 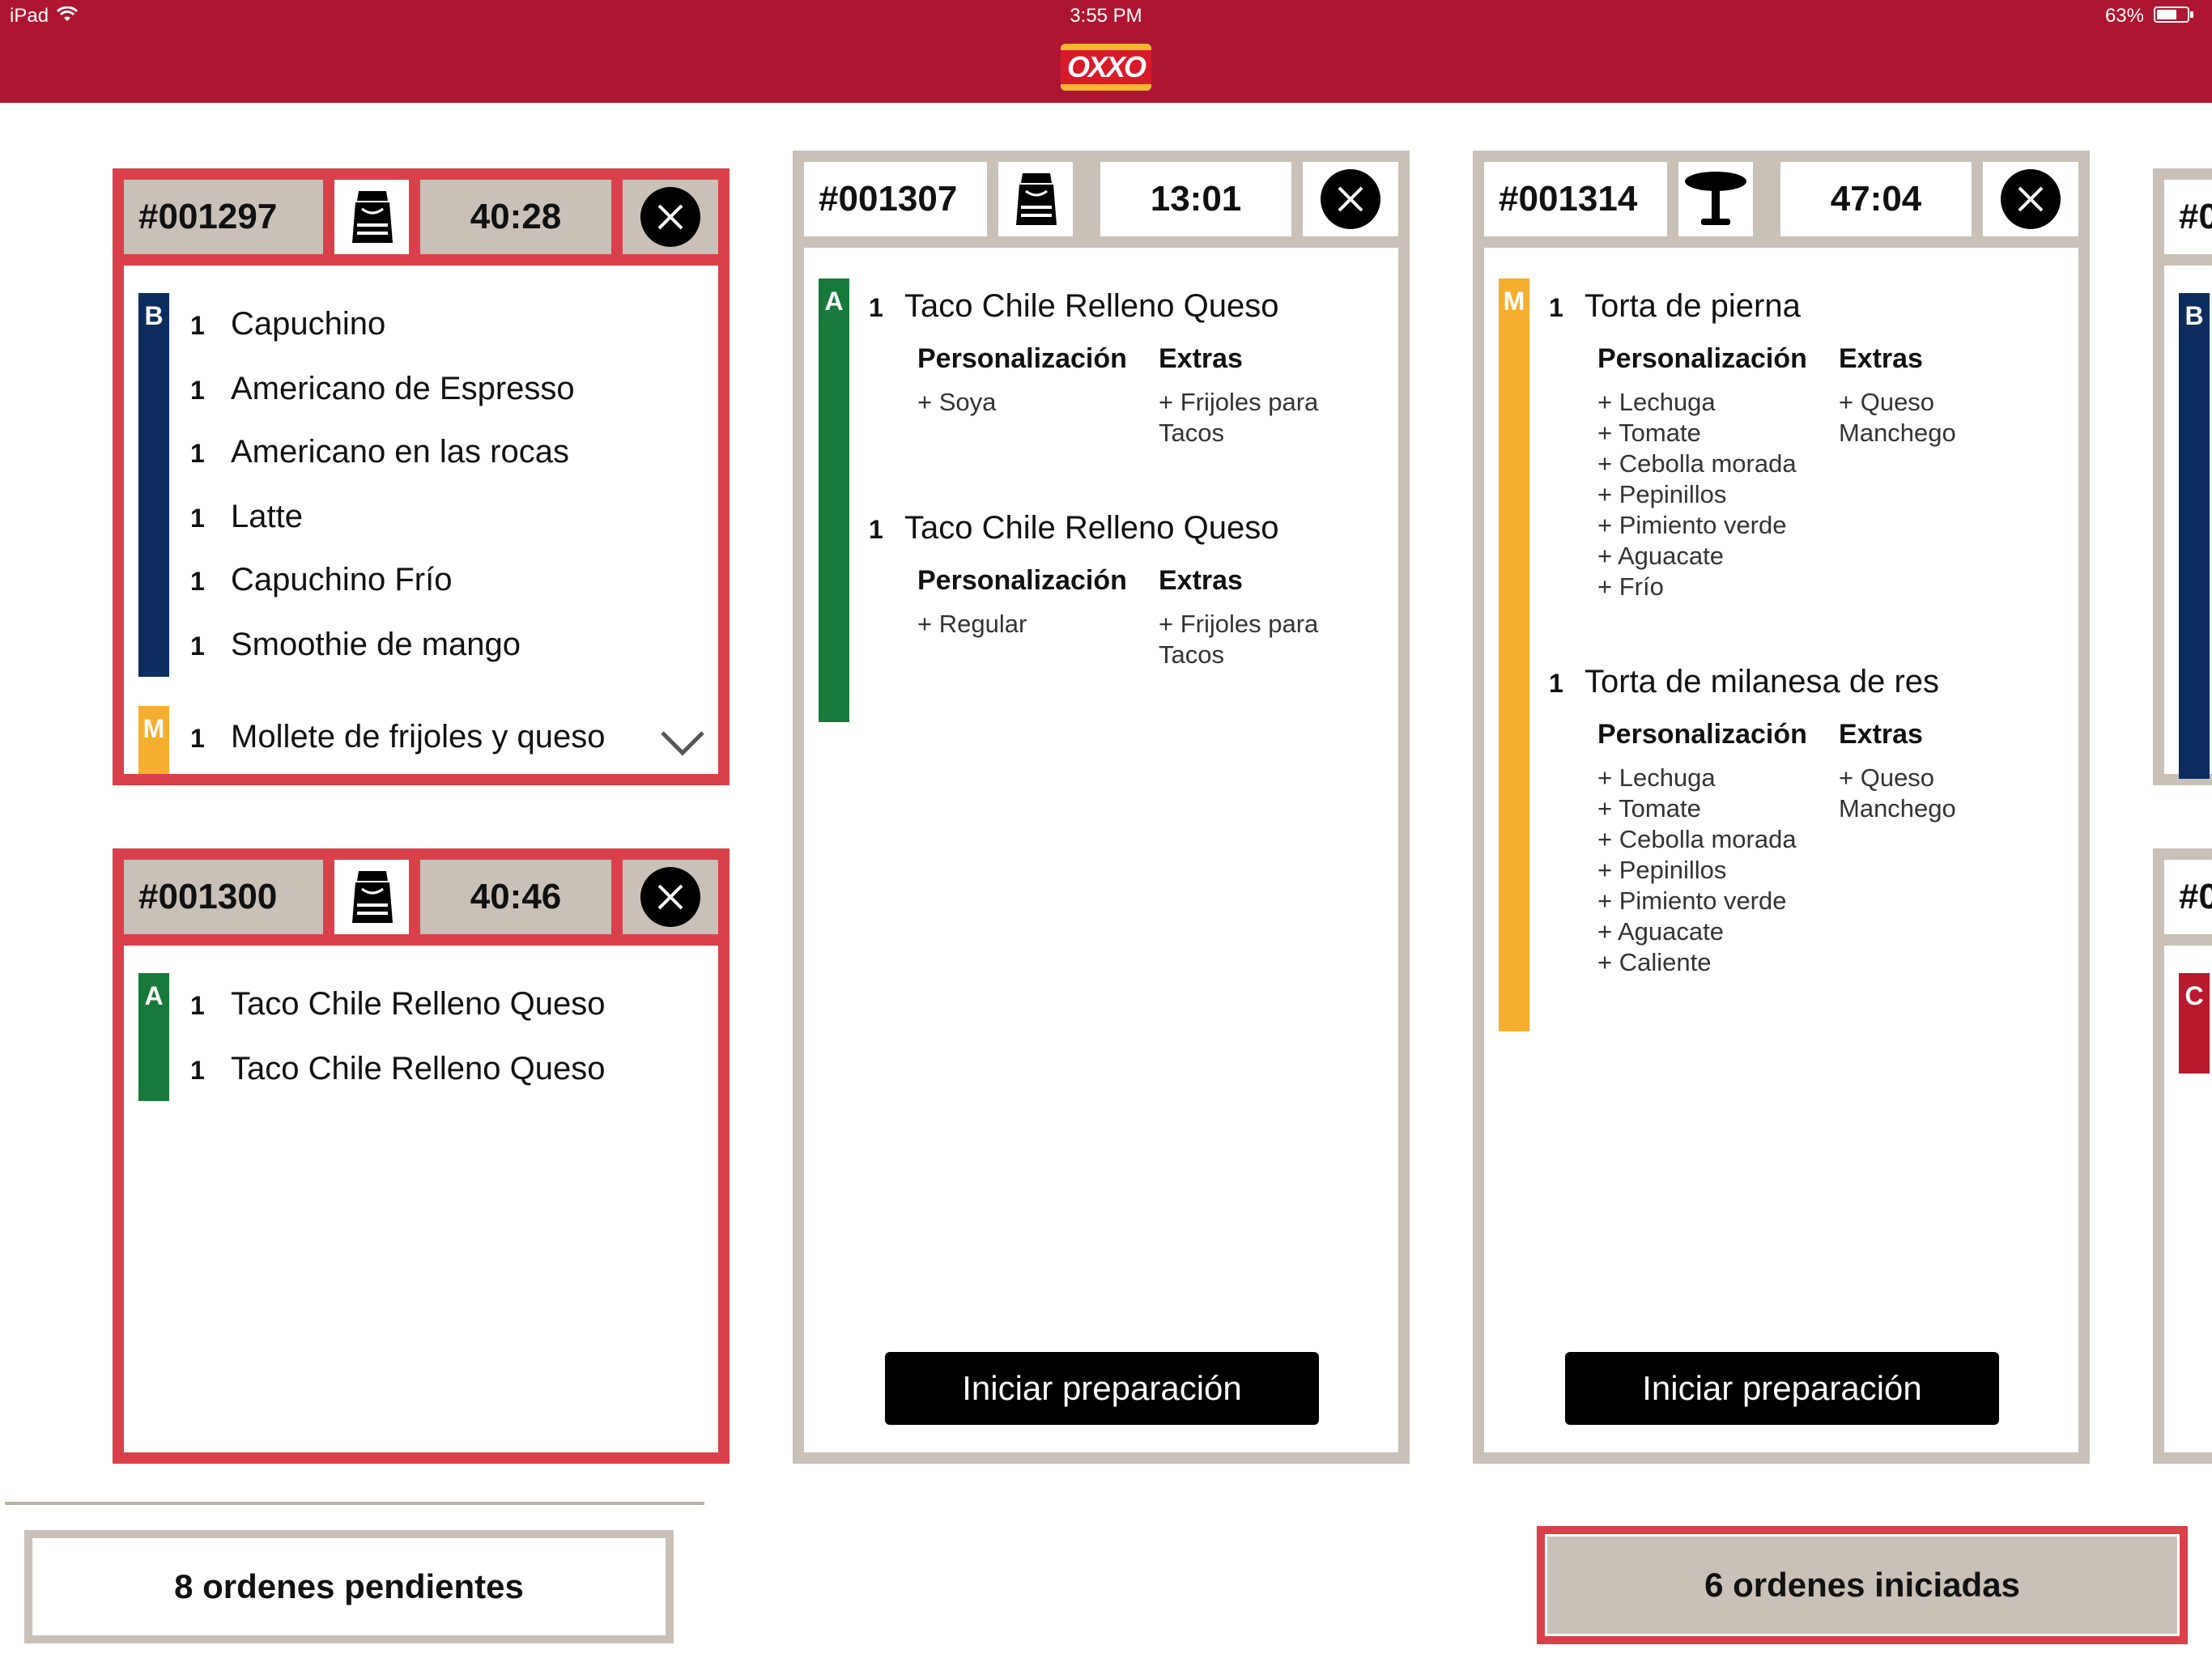 What do you see at coordinates (400, 452) in the screenshot?
I see `item-name: Americano en las rocas` at bounding box center [400, 452].